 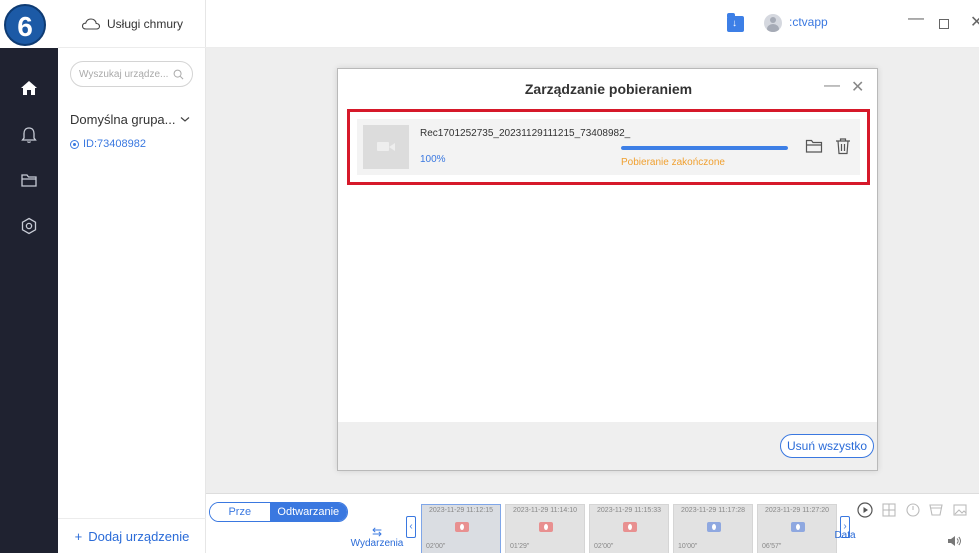 What do you see at coordinates (433, 159) in the screenshot?
I see `download-percent: 100%` at bounding box center [433, 159].